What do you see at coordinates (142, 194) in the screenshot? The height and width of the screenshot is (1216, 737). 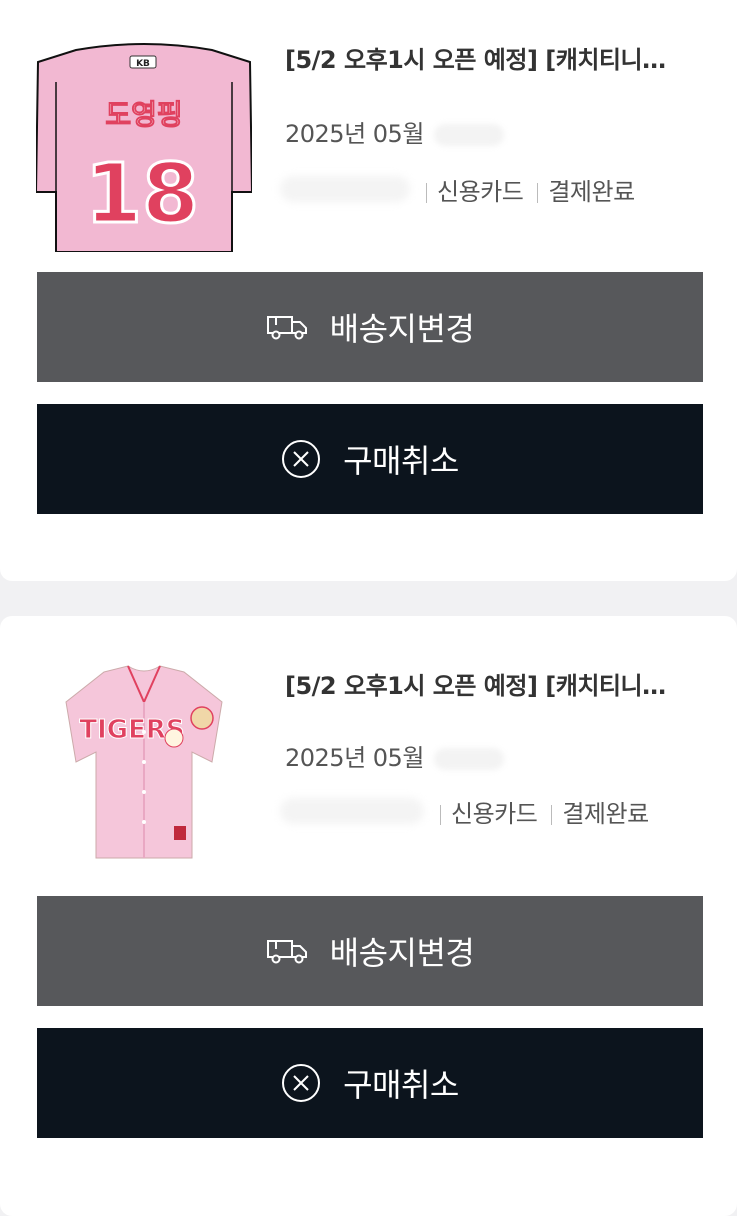 I see `jersey-number: 18` at bounding box center [142, 194].